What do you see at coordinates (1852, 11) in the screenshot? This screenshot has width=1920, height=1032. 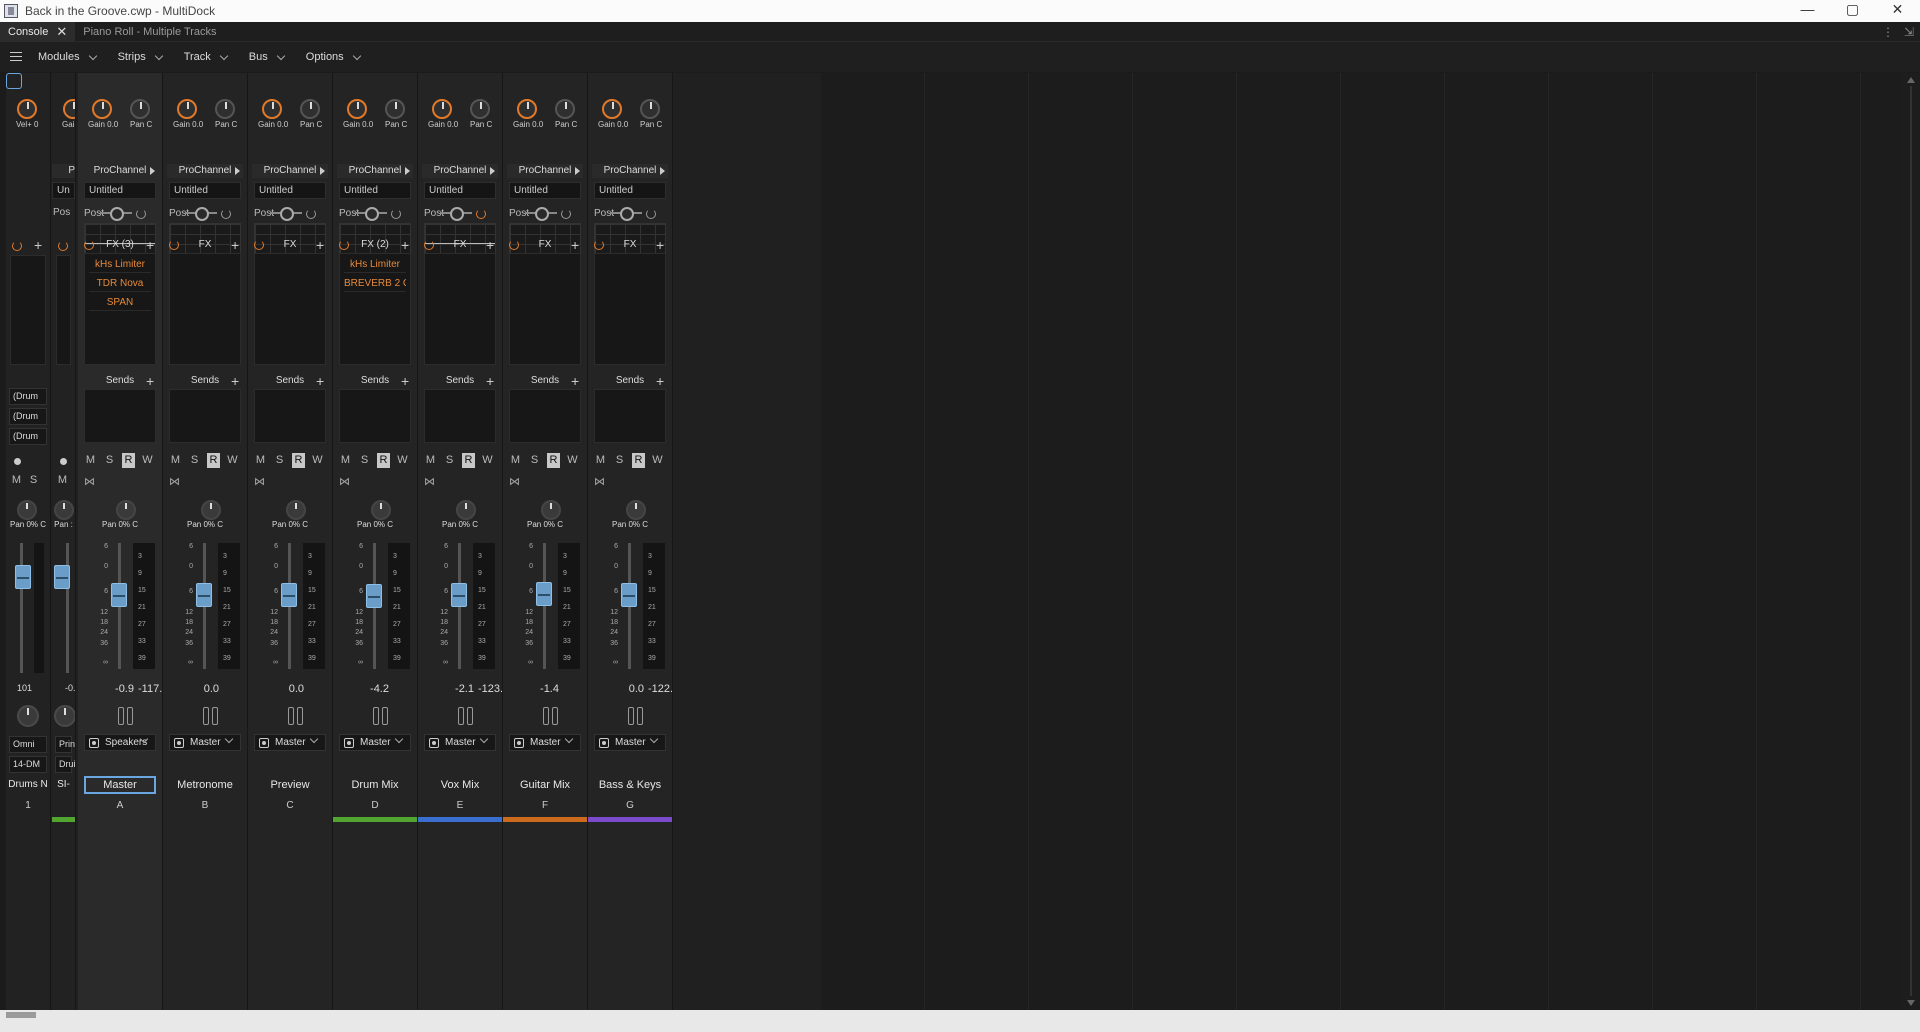 I see `maximize-button: ▢` at bounding box center [1852, 11].